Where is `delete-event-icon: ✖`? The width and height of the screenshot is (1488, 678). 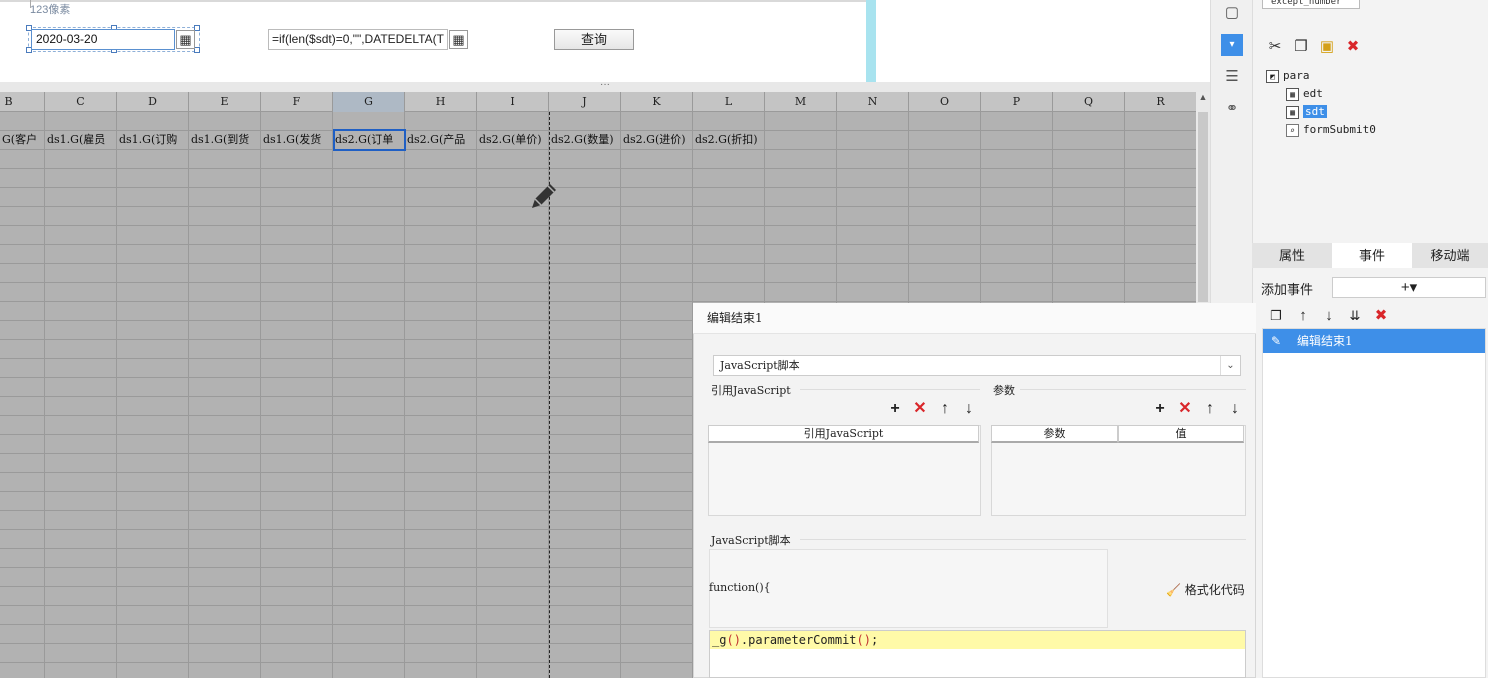
delete-event-icon: ✖ is located at coordinates (1381, 316).